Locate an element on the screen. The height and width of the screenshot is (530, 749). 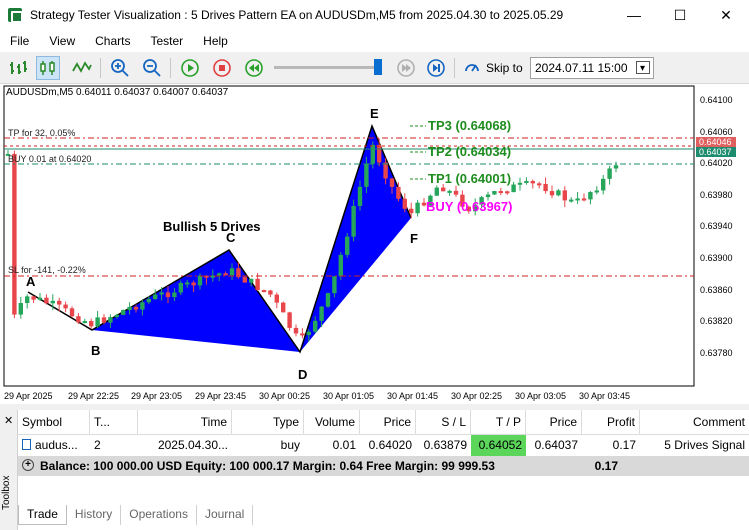
col-comment: Comment is located at coordinates (694, 422).